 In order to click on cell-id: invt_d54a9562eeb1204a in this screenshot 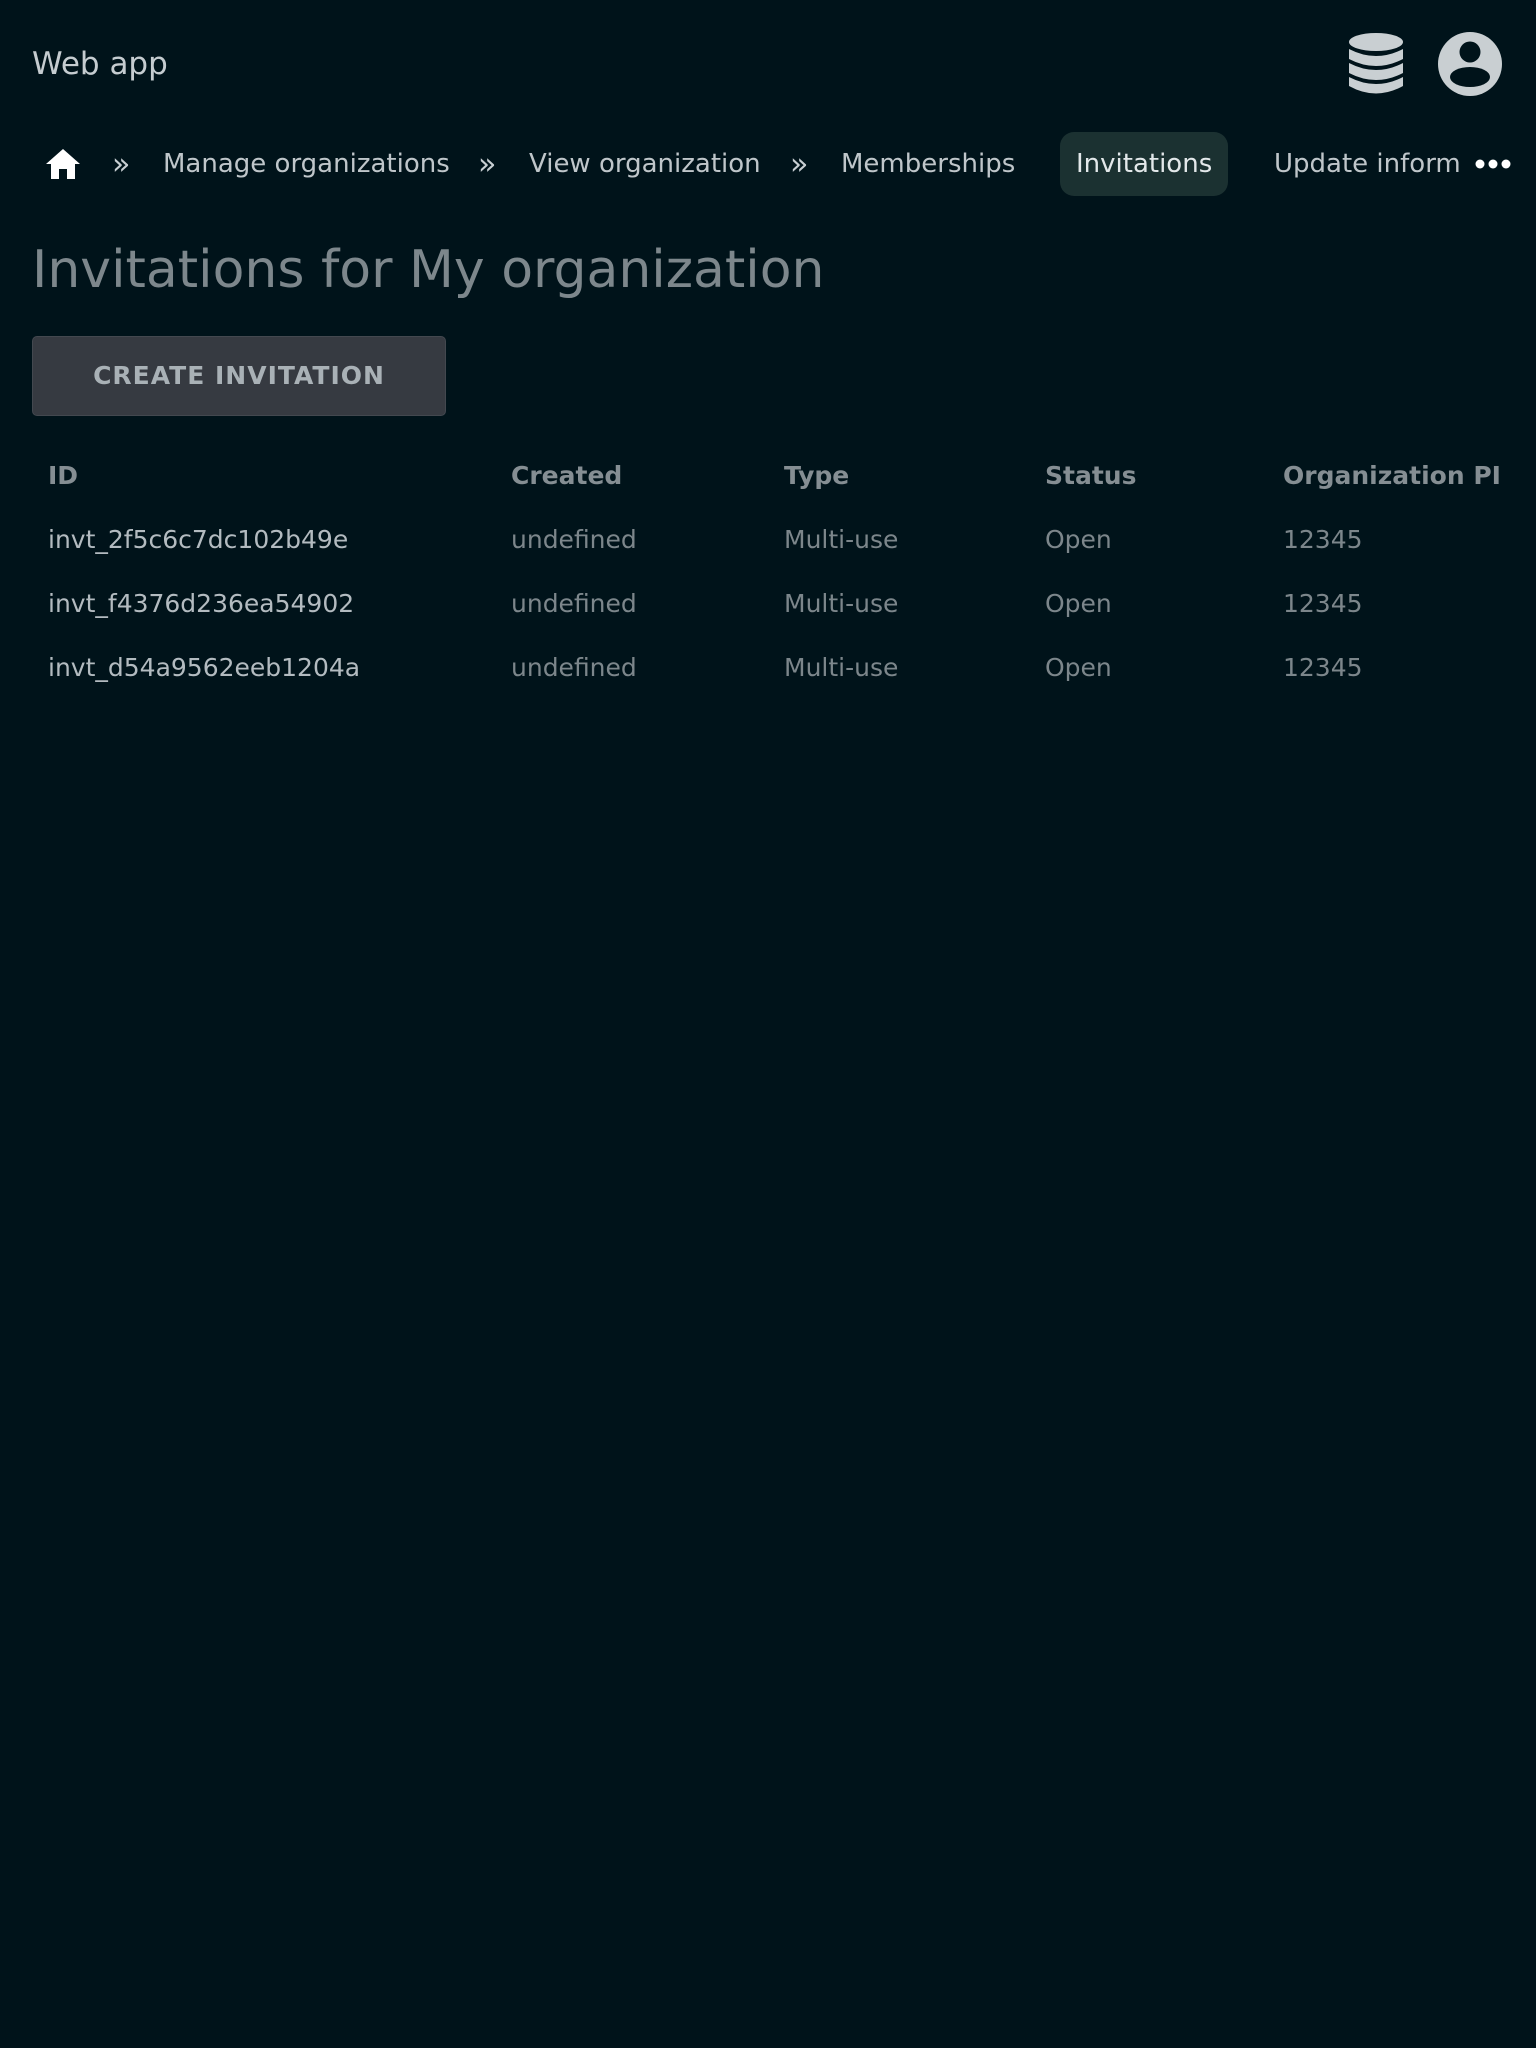, I will do `click(204, 667)`.